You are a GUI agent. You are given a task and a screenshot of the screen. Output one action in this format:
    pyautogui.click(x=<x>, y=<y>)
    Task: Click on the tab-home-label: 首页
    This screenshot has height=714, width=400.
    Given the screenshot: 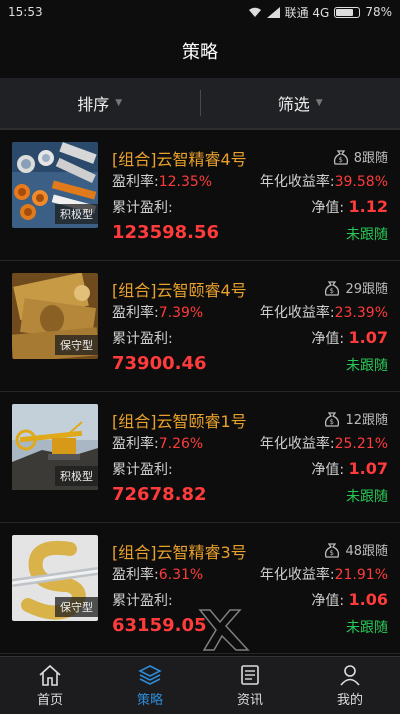 What is the action you would take?
    pyautogui.click(x=50, y=698)
    